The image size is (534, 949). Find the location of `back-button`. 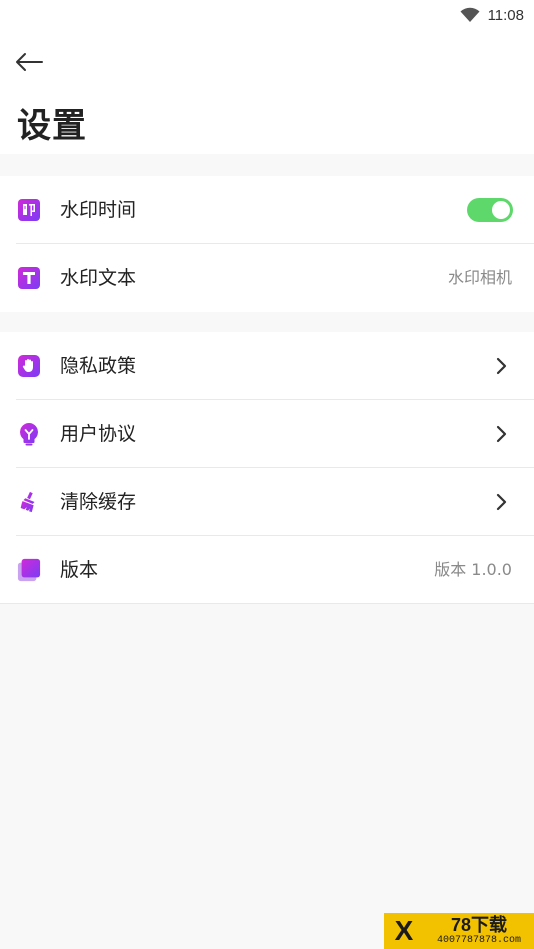

back-button is located at coordinates (30, 62).